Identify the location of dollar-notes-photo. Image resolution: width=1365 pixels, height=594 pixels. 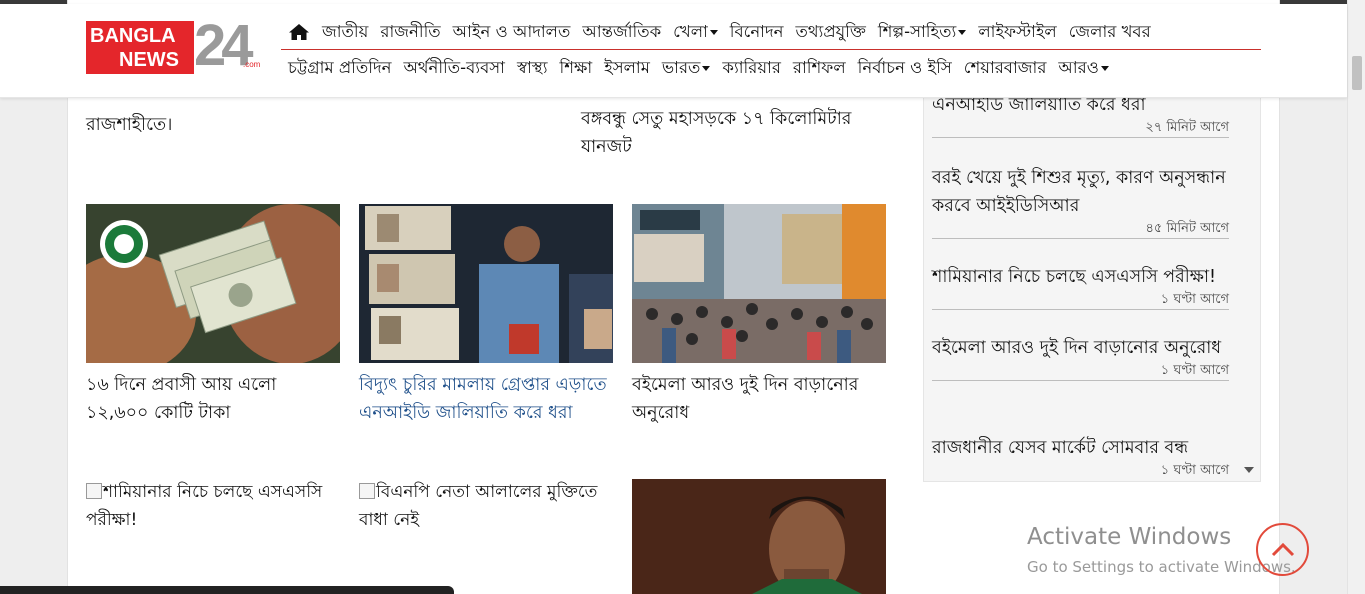
(213, 283).